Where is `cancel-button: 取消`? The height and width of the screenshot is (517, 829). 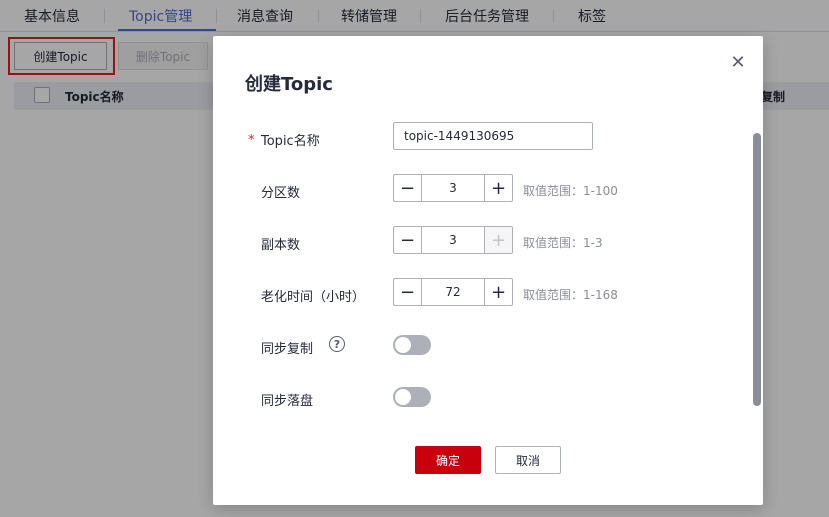
cancel-button: 取消 is located at coordinates (528, 460).